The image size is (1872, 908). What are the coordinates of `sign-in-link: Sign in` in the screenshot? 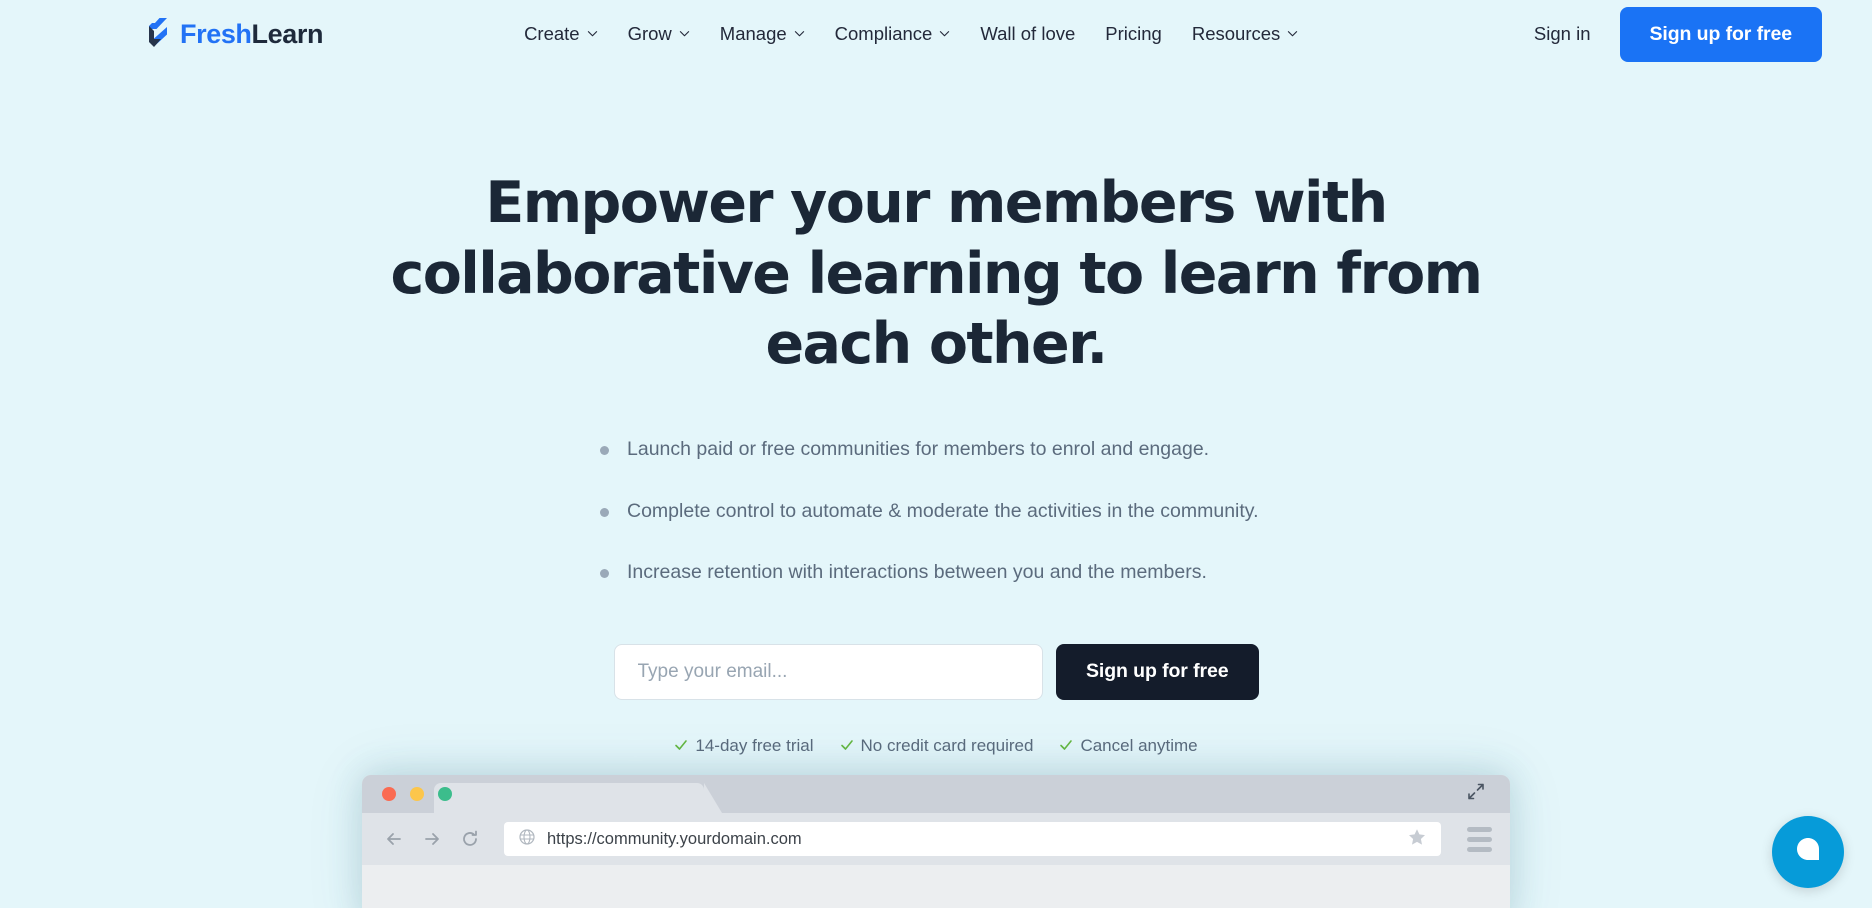 It's located at (1562, 34).